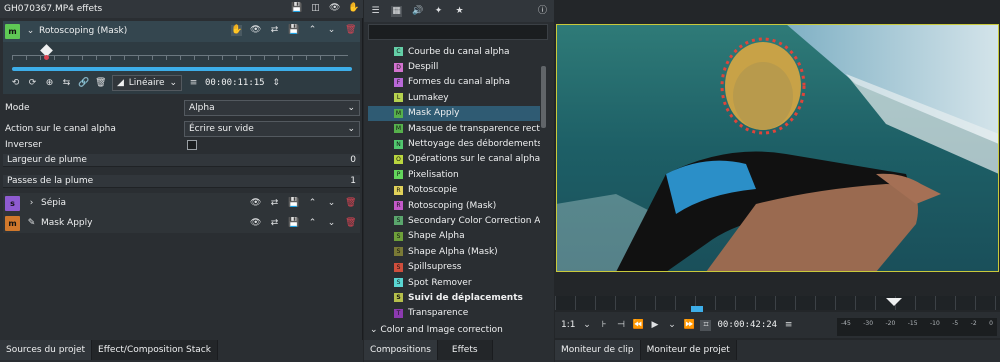  Describe the element at coordinates (458, 32) in the screenshot. I see `effects-search-input` at that location.